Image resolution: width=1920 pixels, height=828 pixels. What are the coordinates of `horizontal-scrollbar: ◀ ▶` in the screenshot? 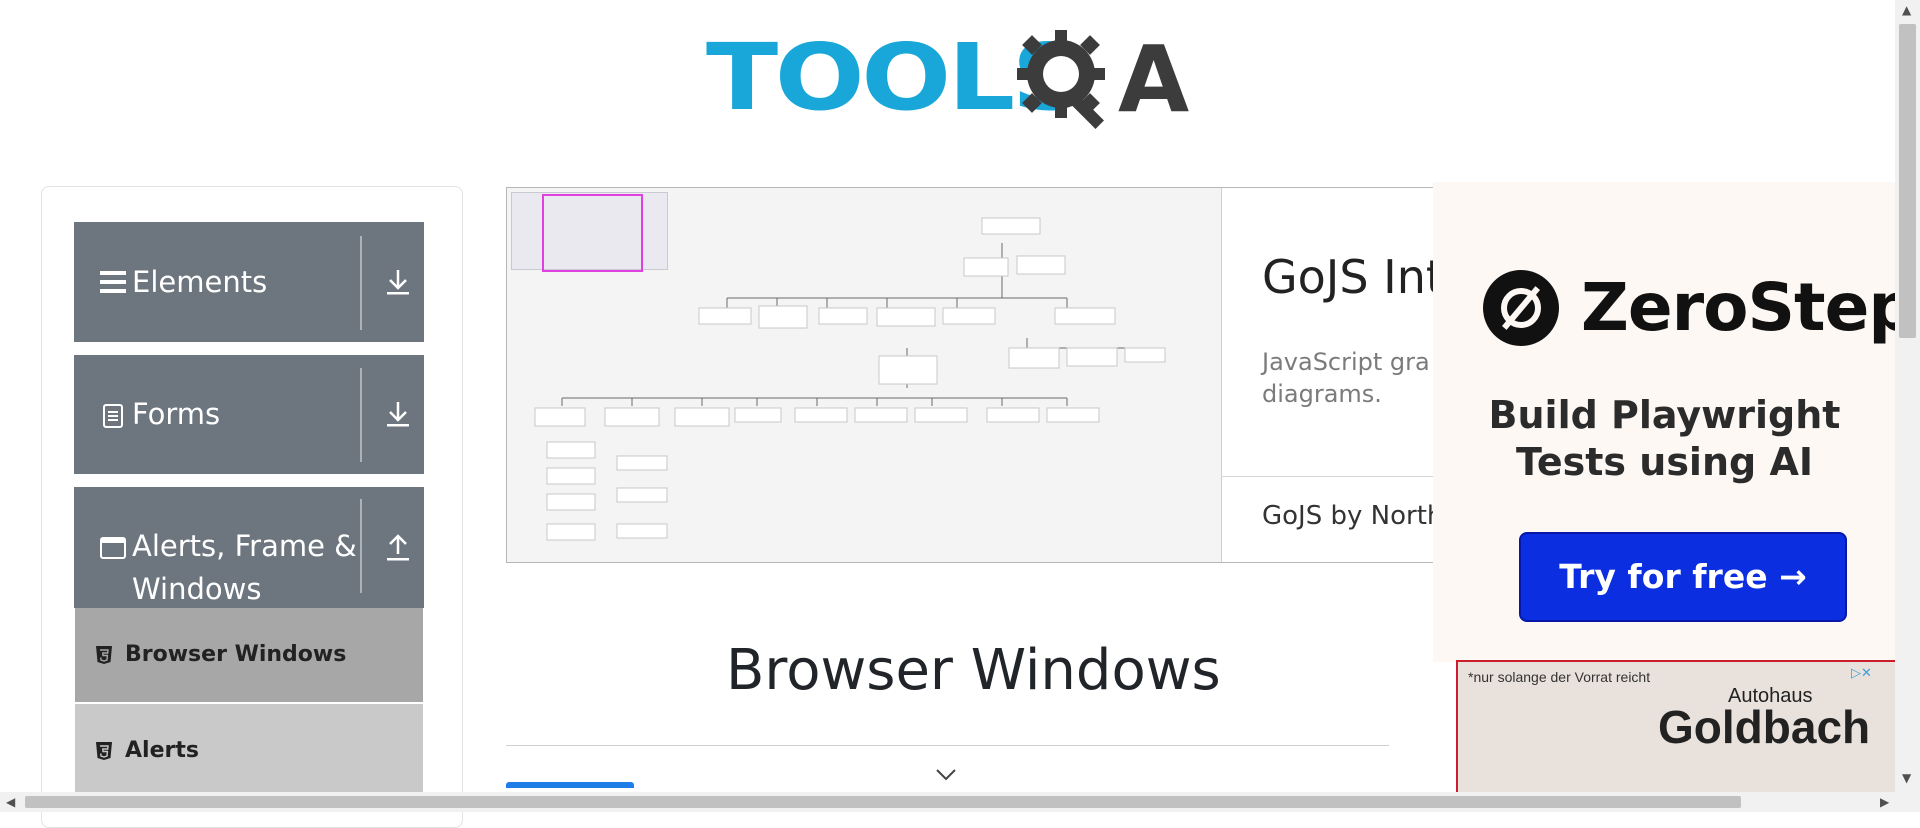 It's located at (960, 802).